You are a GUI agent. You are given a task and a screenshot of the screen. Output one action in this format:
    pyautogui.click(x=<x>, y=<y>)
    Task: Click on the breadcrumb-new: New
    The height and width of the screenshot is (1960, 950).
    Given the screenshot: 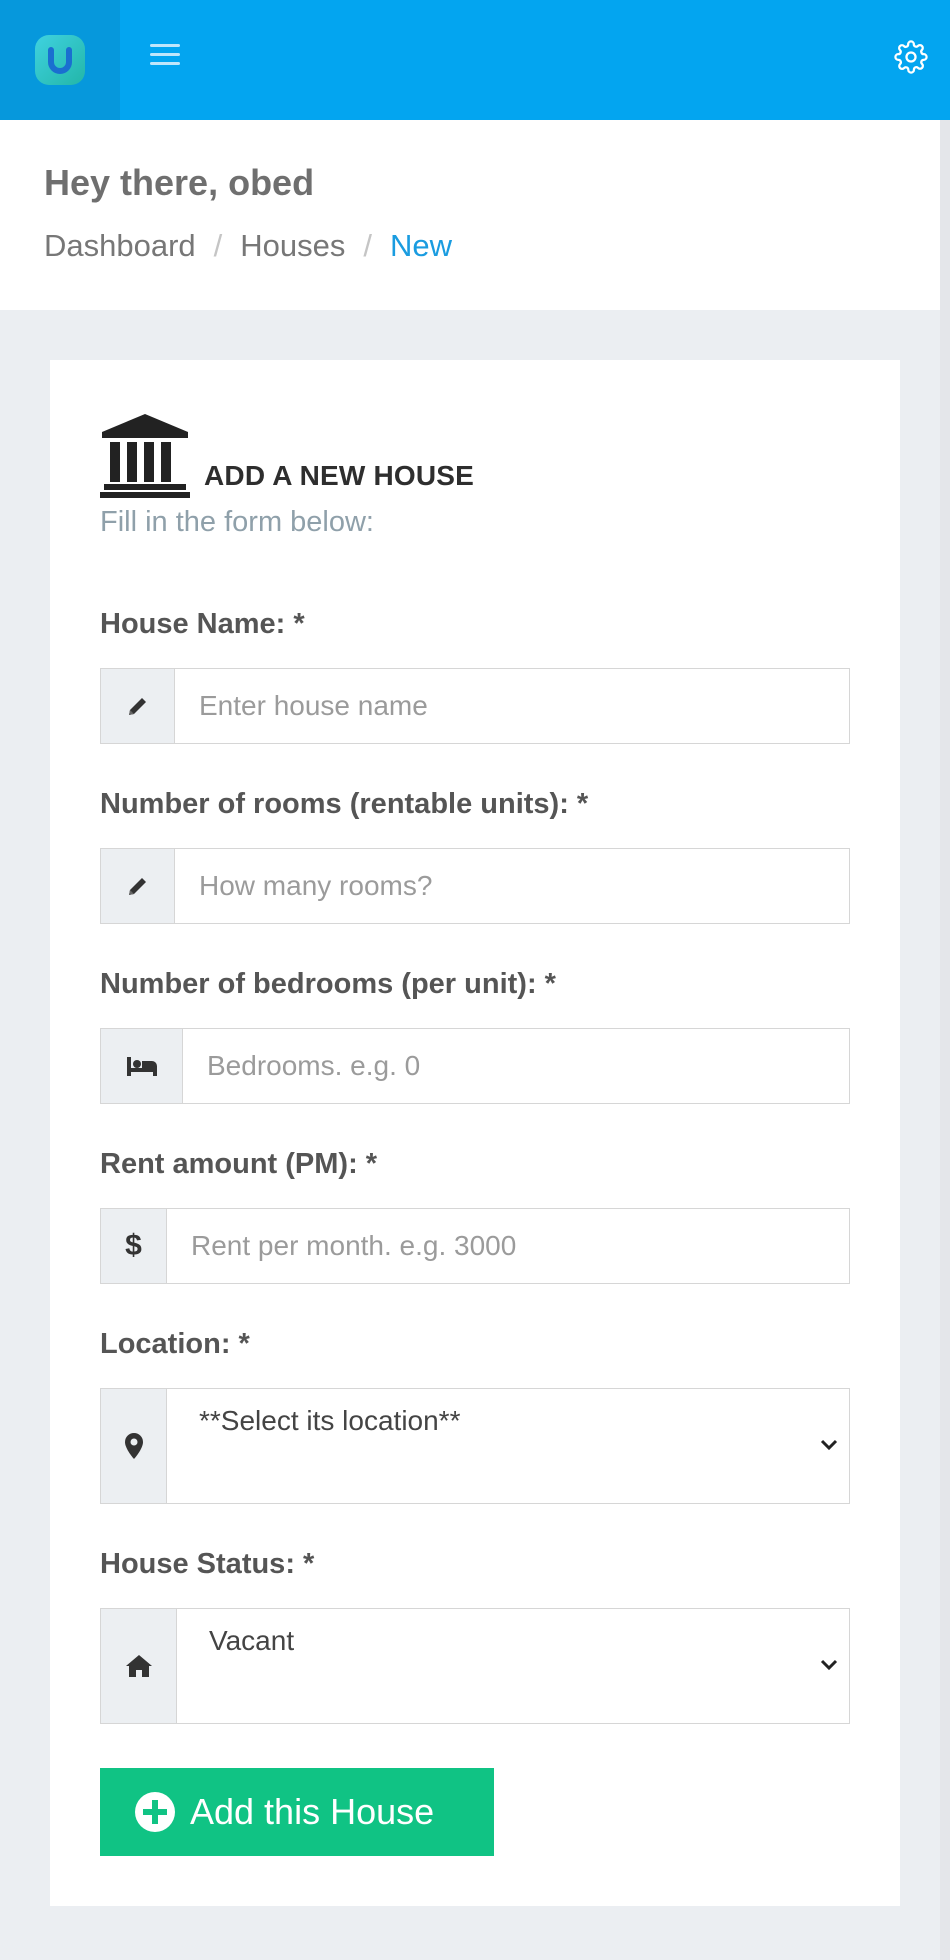 What is the action you would take?
    pyautogui.click(x=421, y=245)
    